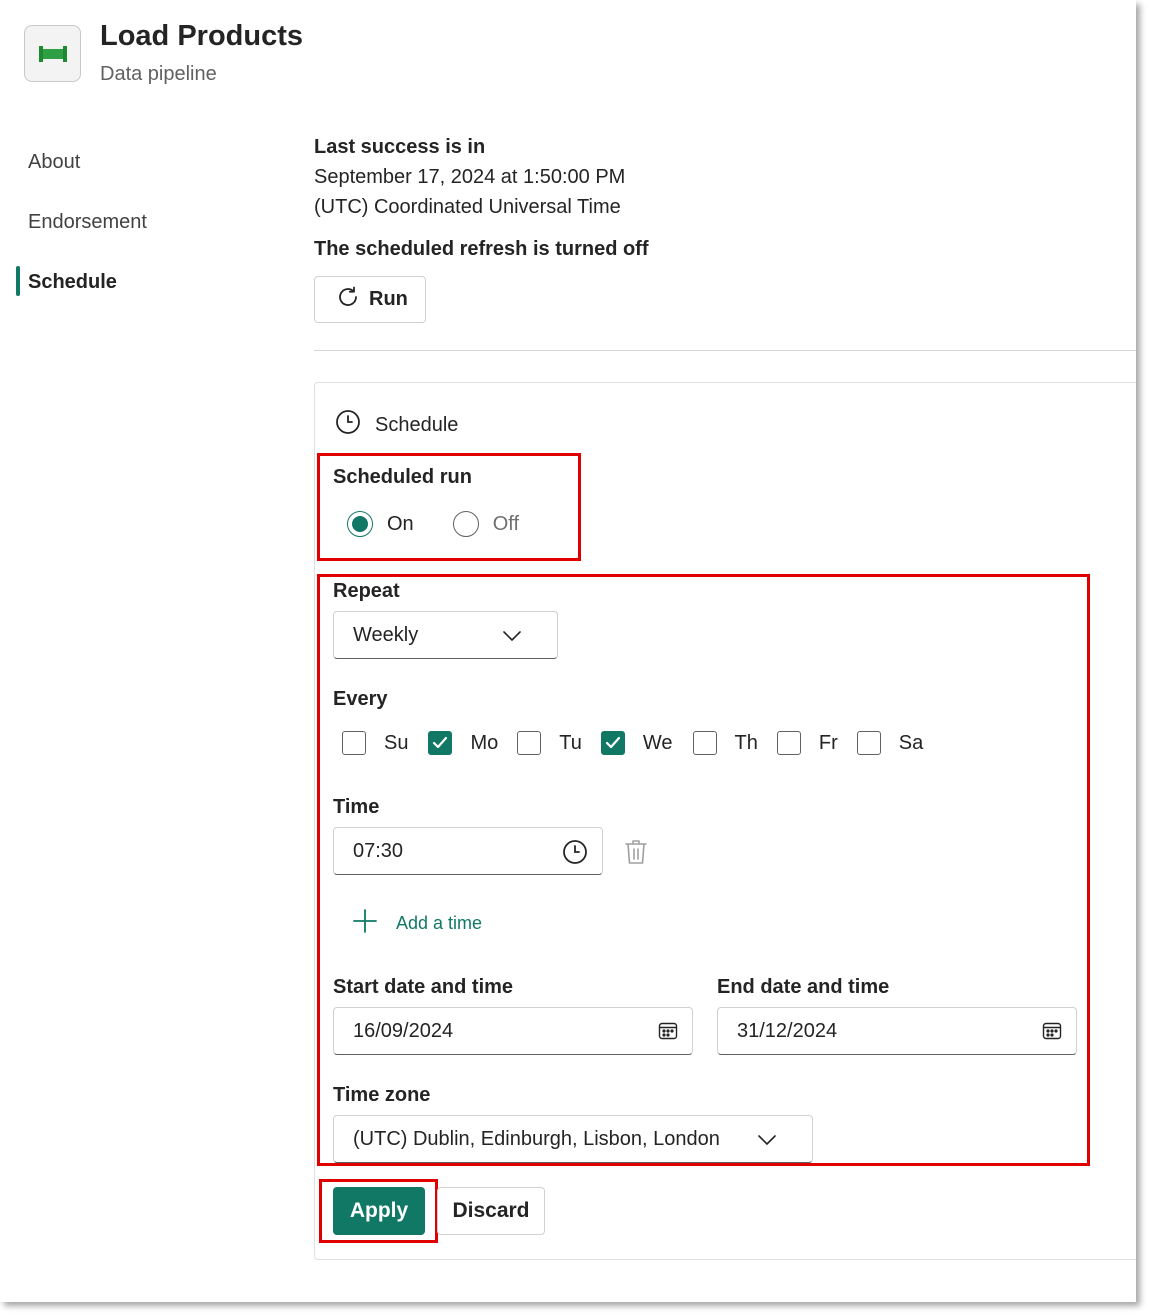  I want to click on pipeline-icon, so click(52, 53).